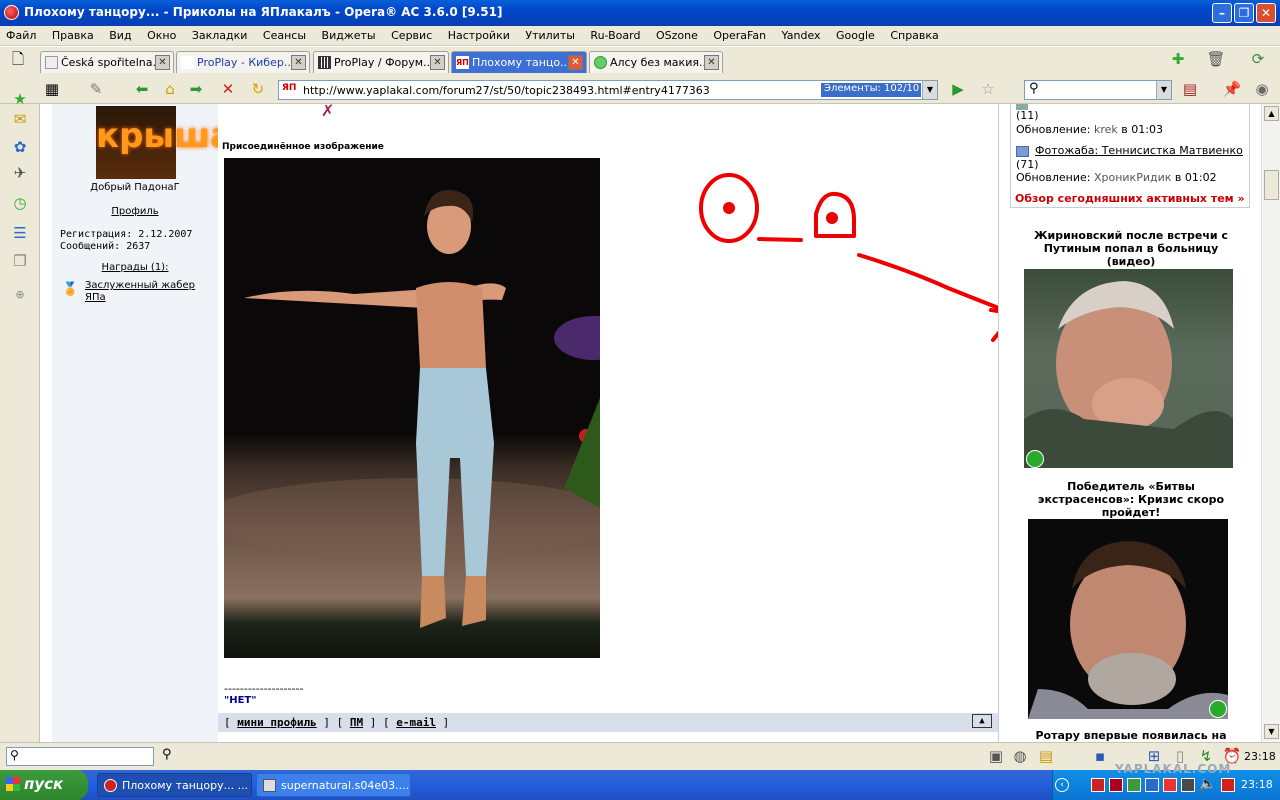  I want to click on menu-ruboard: Ru-Board, so click(615, 34).